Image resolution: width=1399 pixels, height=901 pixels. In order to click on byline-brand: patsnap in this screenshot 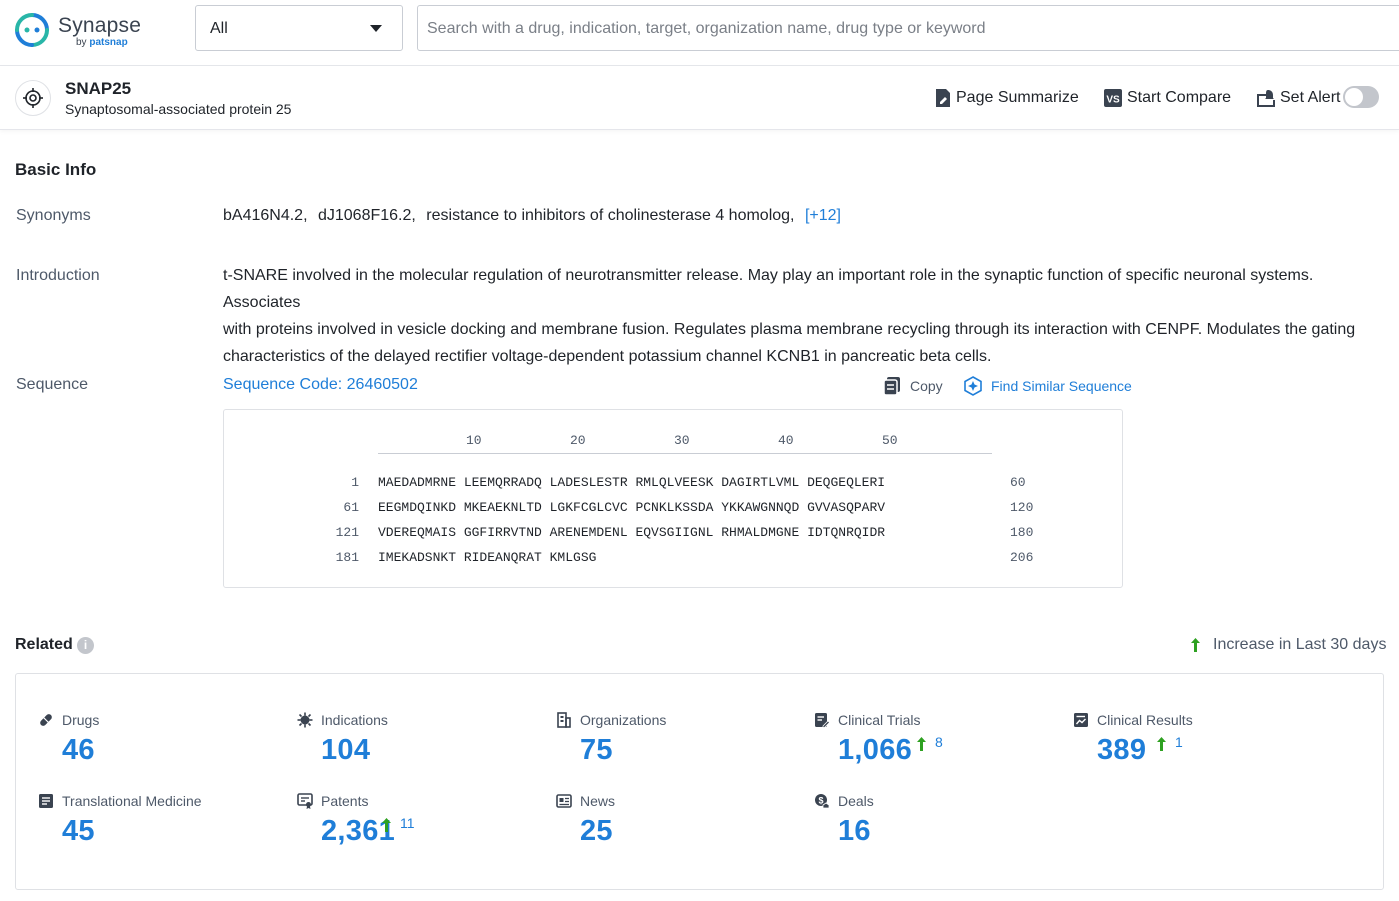, I will do `click(108, 42)`.